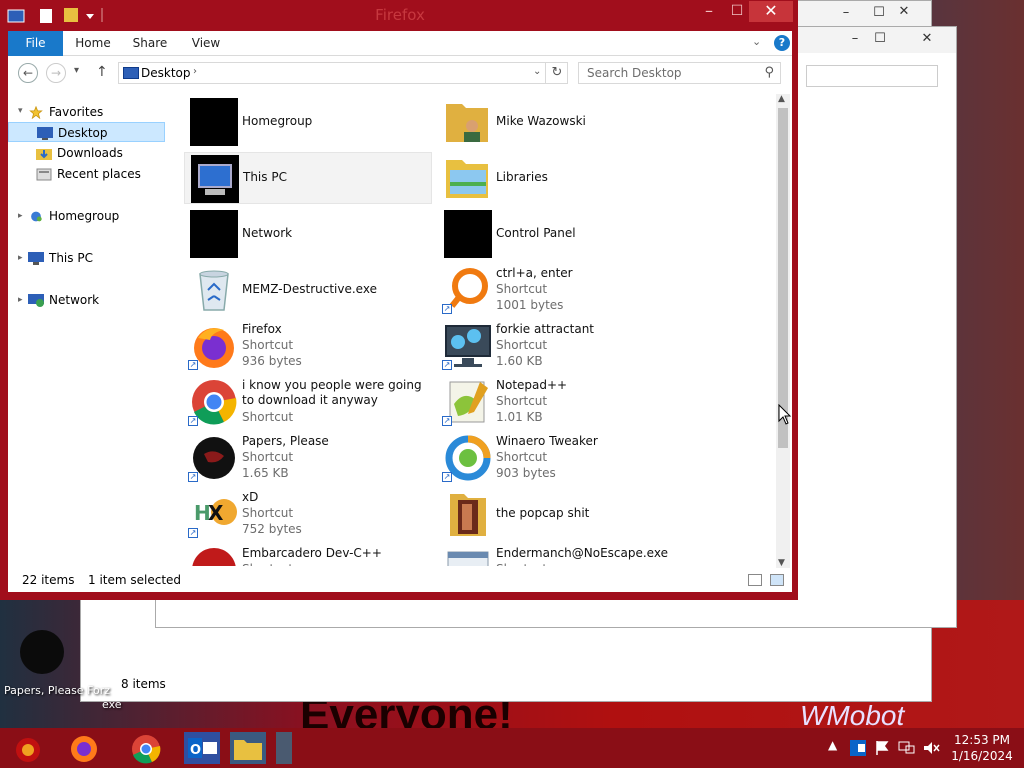 Image resolution: width=1024 pixels, height=768 pixels. Describe the element at coordinates (76, 70) in the screenshot. I see `recent-locations-button: ▾` at that location.